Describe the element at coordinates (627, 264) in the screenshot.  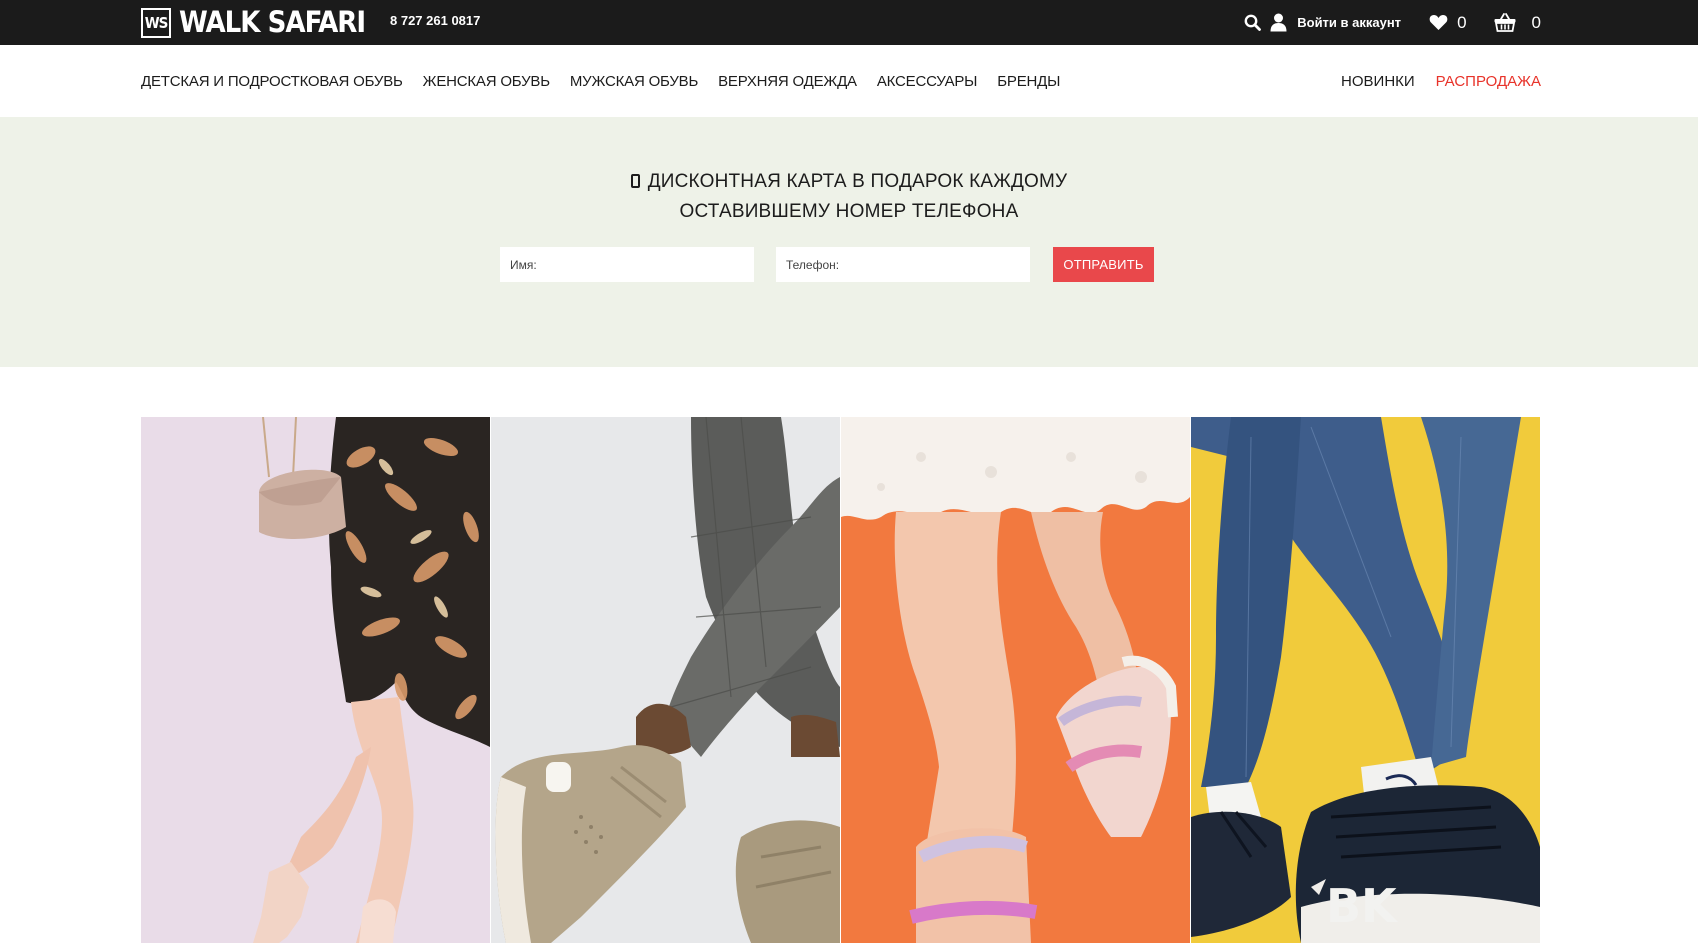
I see `name-input` at that location.